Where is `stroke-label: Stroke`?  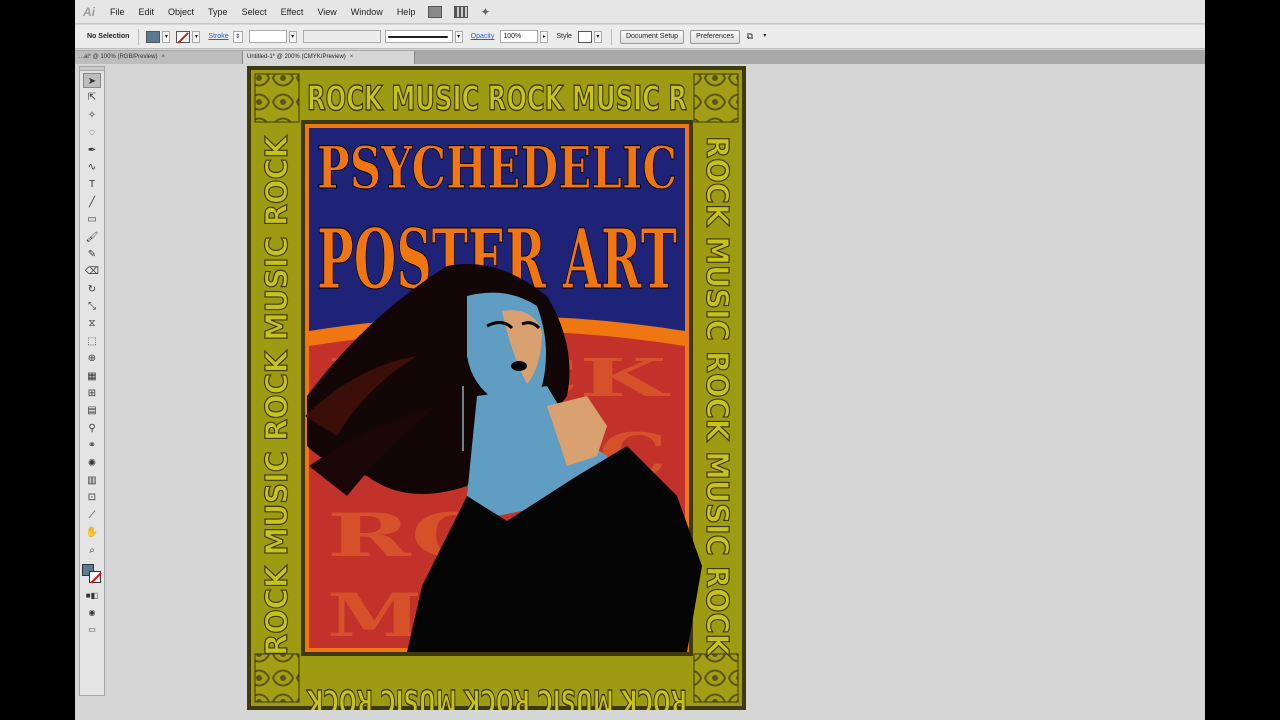
stroke-label: Stroke is located at coordinates (218, 36).